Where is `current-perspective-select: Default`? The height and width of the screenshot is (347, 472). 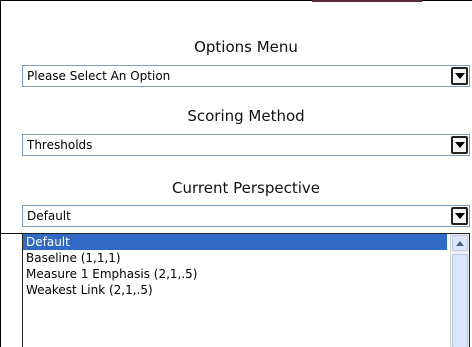 current-perspective-select: Default is located at coordinates (246, 216).